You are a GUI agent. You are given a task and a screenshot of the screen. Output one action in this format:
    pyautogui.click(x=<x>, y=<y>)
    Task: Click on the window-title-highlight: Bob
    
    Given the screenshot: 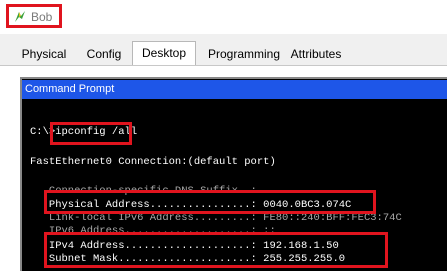 What is the action you would take?
    pyautogui.click(x=34, y=16)
    